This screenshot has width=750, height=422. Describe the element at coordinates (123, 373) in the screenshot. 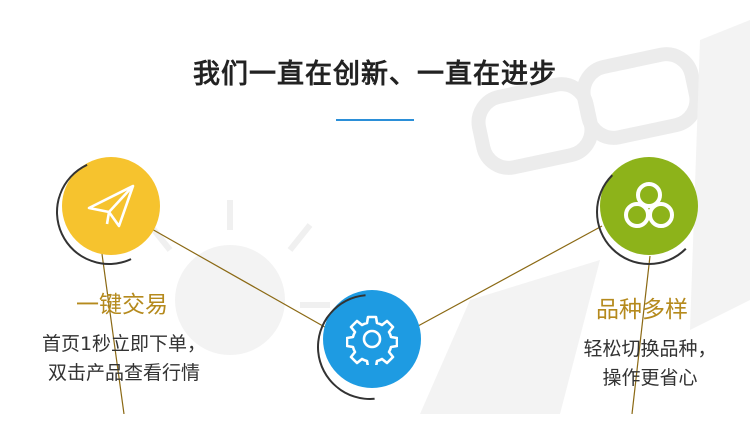

I see `feature-desc-trade-line2: 双击产品查看行情` at that location.